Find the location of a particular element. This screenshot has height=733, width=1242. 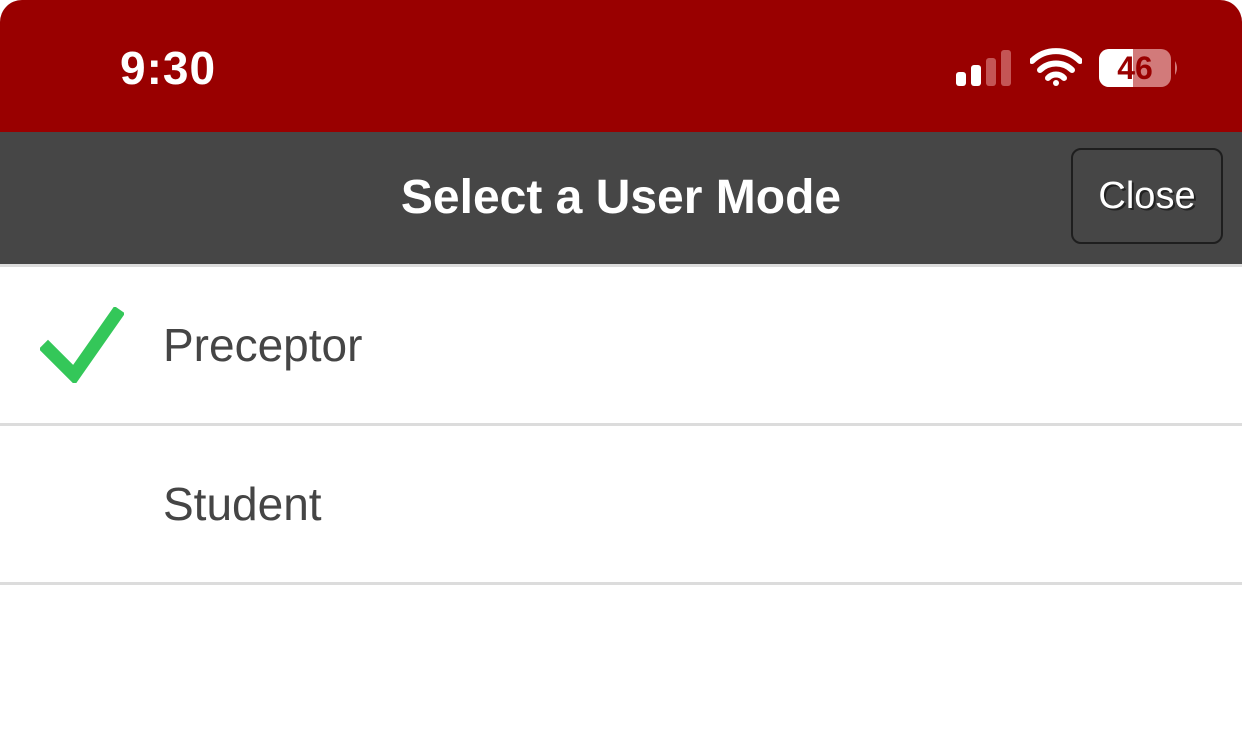

wifi-icon is located at coordinates (1056, 67).